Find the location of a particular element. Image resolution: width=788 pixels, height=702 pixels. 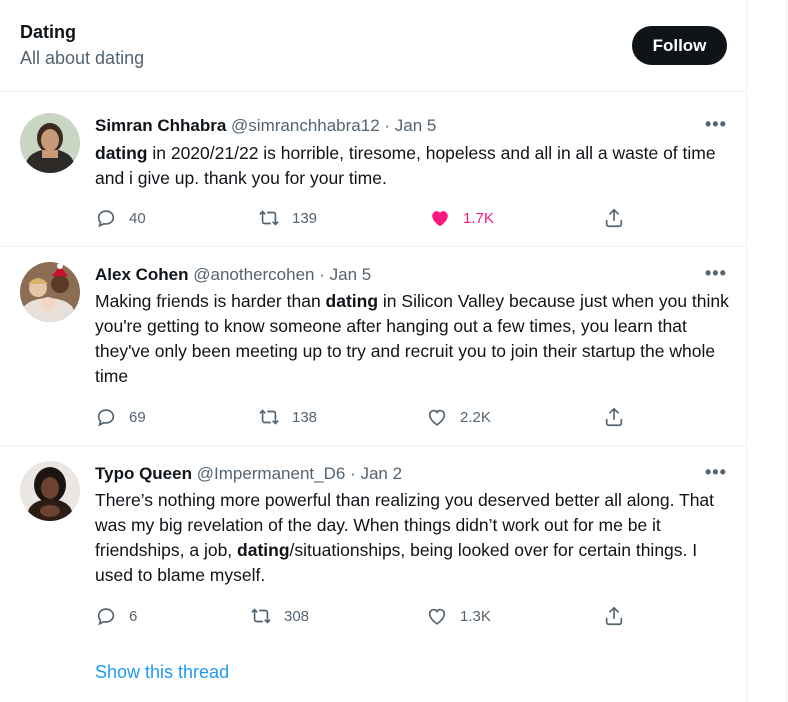

user-handle: @Impermanent_D6 is located at coordinates (271, 473).